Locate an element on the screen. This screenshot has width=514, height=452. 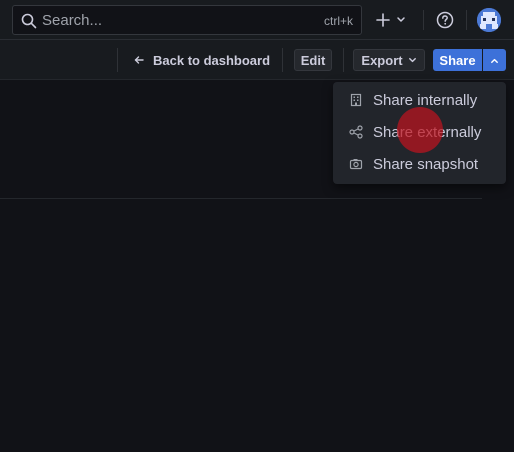
back-to-dashboard-button: Back to dashboard is located at coordinates (201, 60).